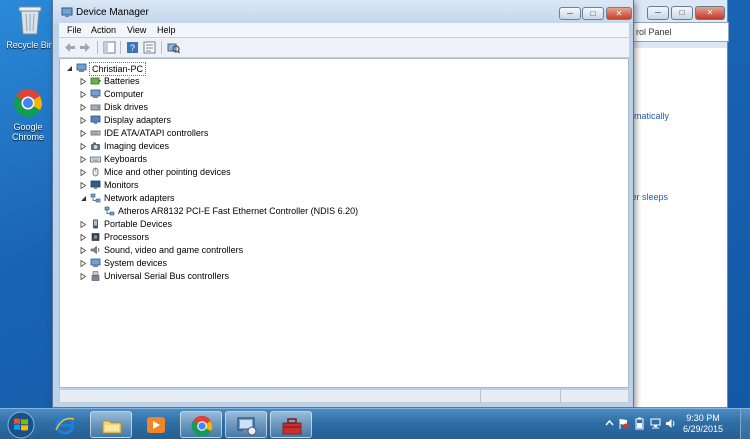 The height and width of the screenshot is (439, 750). I want to click on tree-item-label: Processors, so click(127, 237).